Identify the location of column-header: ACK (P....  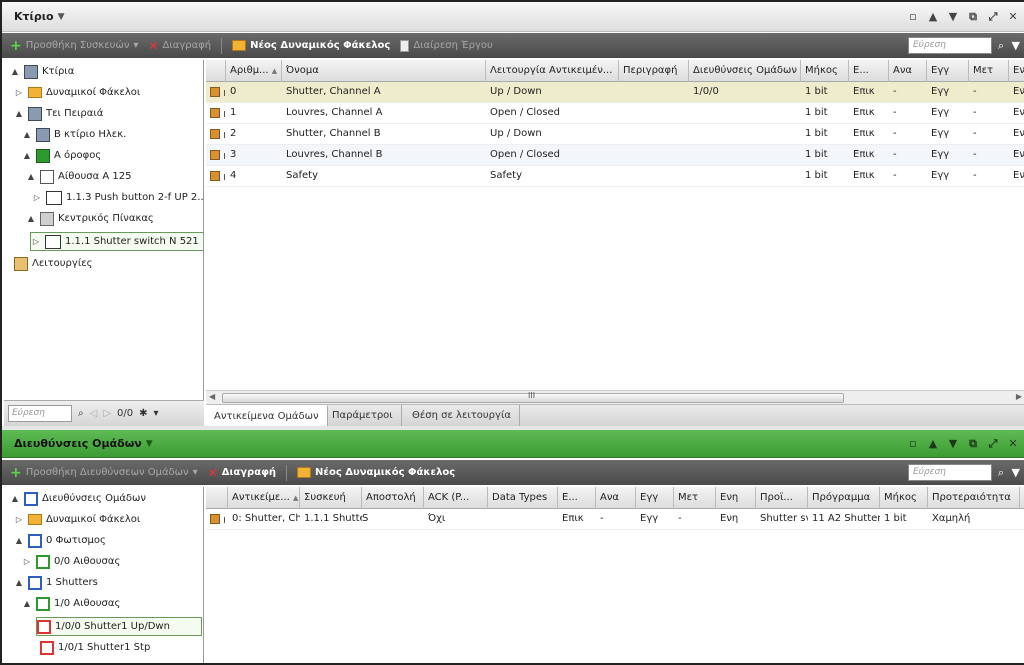
(456, 498).